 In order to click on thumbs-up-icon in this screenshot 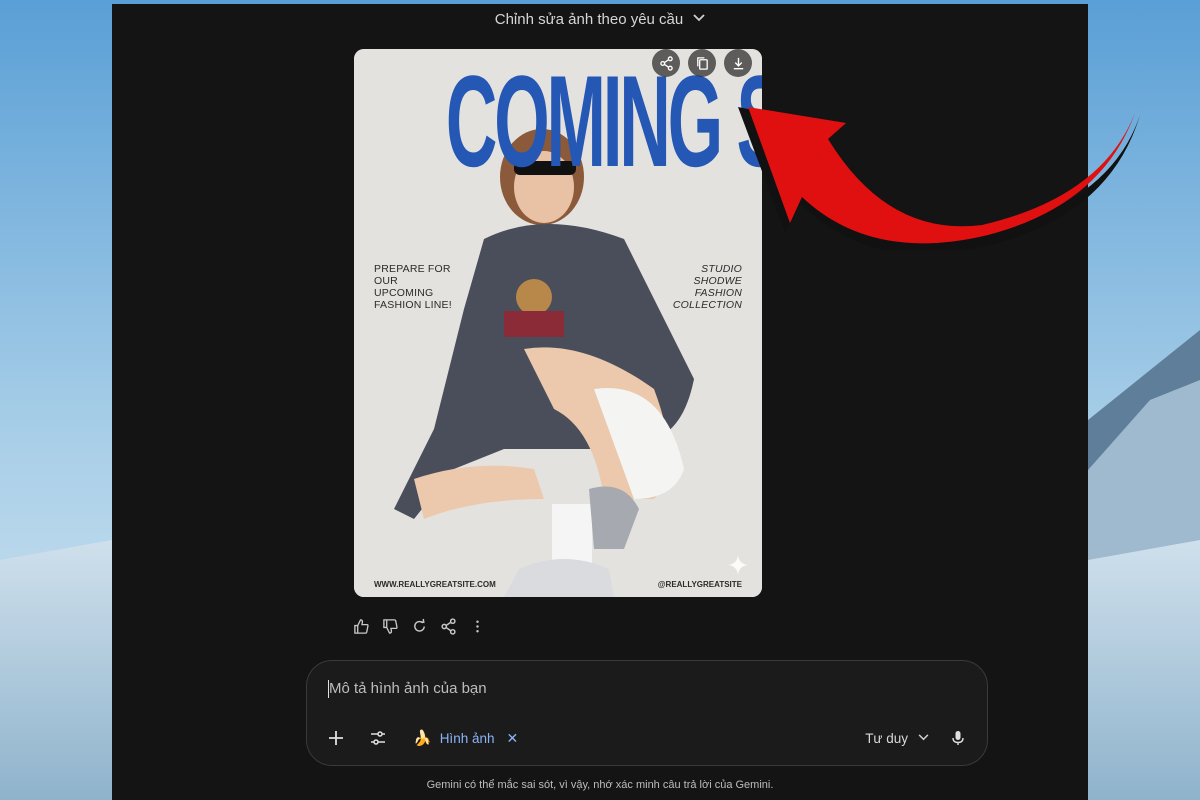, I will do `click(361, 626)`.